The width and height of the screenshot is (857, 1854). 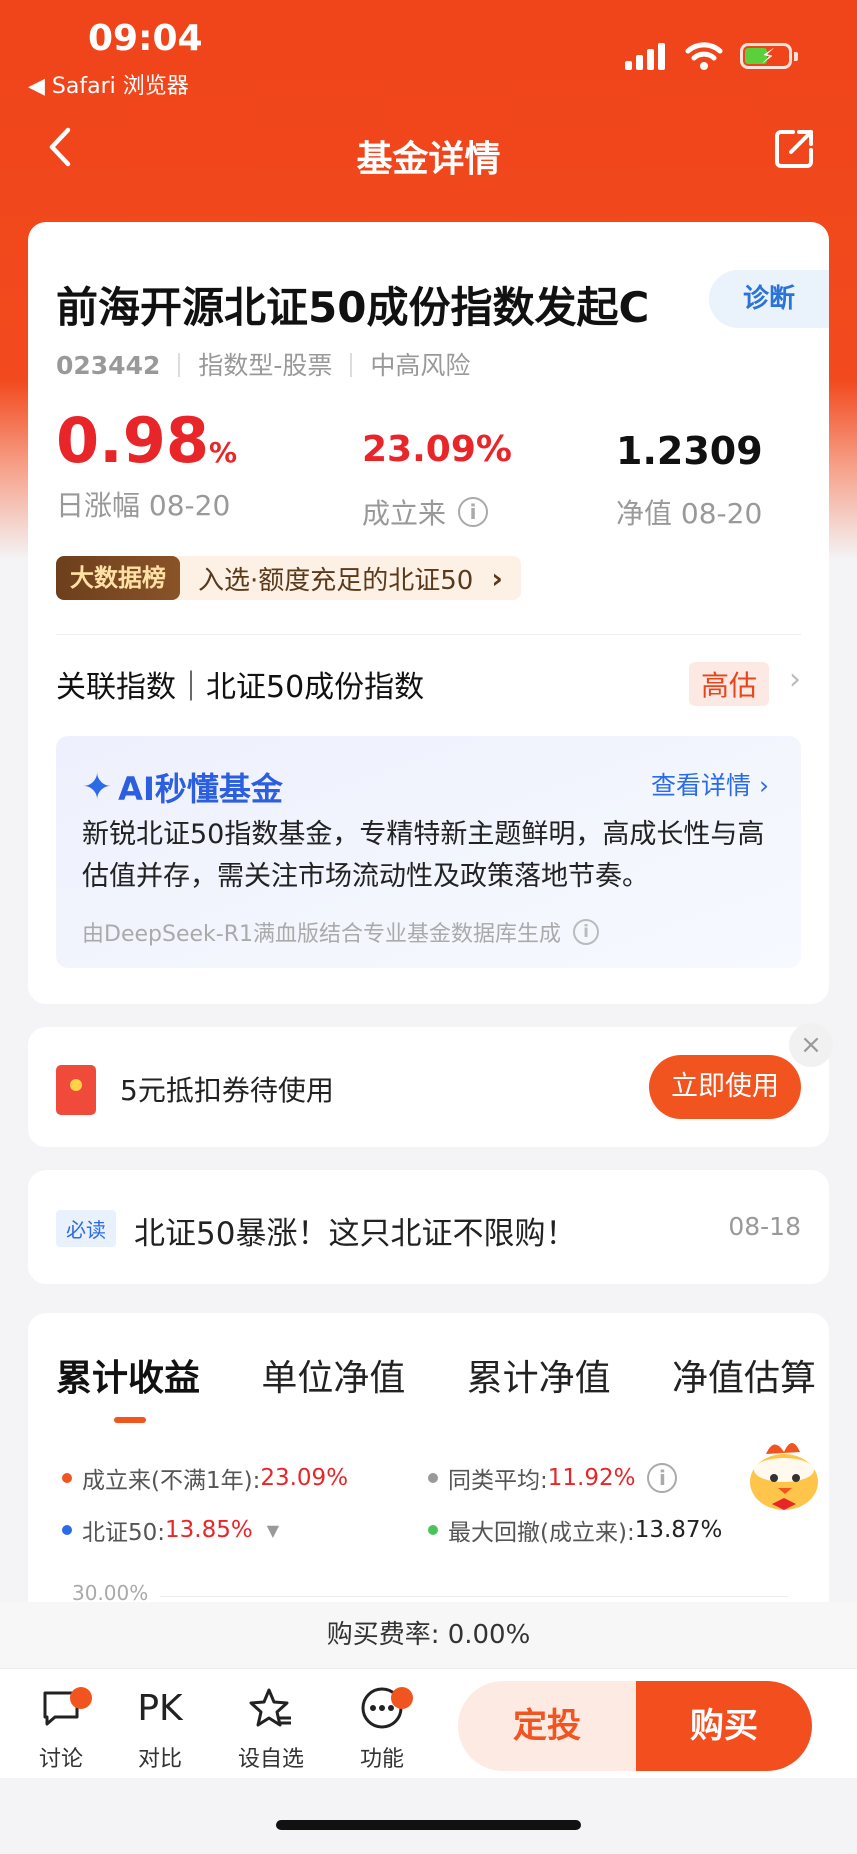 I want to click on fund-code: 023442, so click(x=108, y=365).